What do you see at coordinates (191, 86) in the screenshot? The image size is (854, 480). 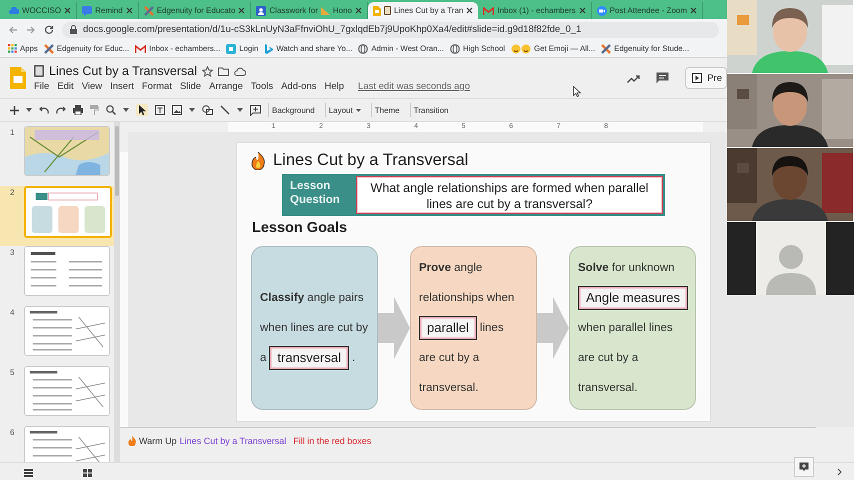 I see `menu-item: Slide` at bounding box center [191, 86].